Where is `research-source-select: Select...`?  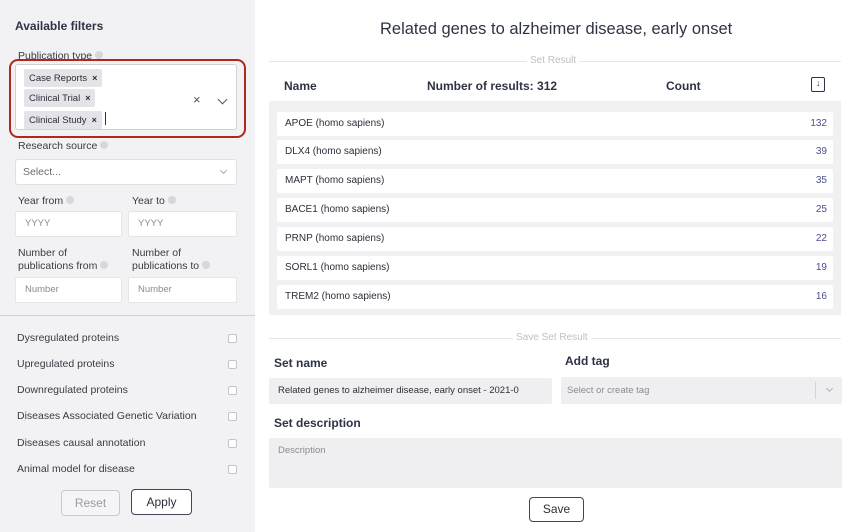
research-source-select: Select... is located at coordinates (126, 172).